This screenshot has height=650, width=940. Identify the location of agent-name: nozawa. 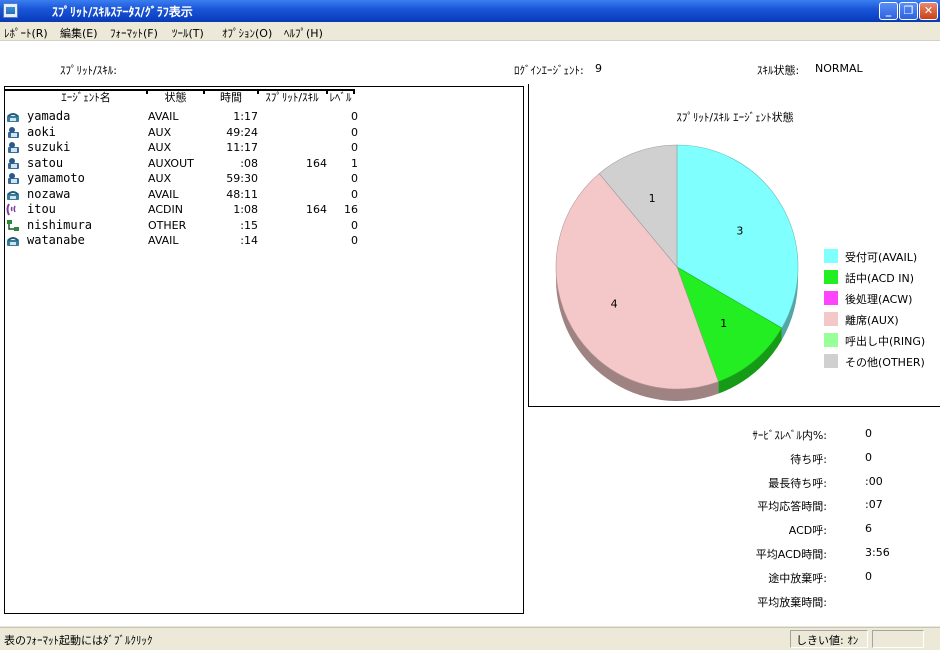
(49, 193).